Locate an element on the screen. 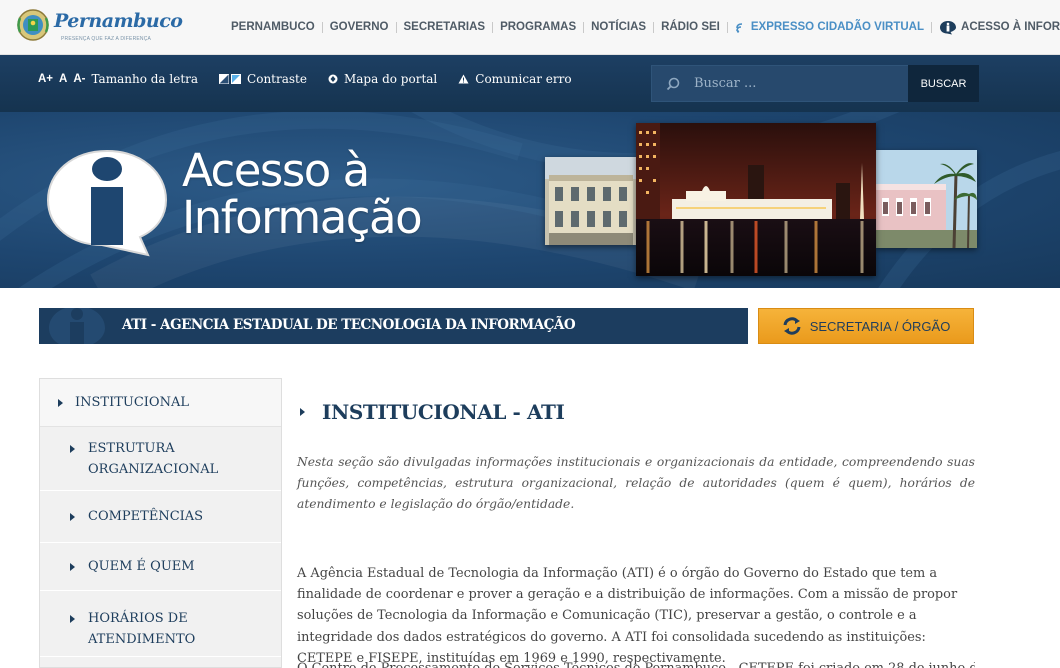 The width and height of the screenshot is (1060, 668). theatre-photo-graphic is located at coordinates (926, 199).